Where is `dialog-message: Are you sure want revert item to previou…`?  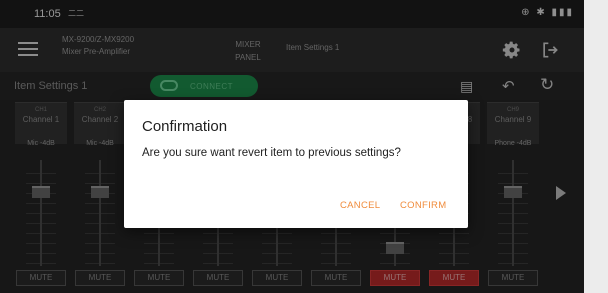 dialog-message: Are you sure want revert item to previou… is located at coordinates (271, 153).